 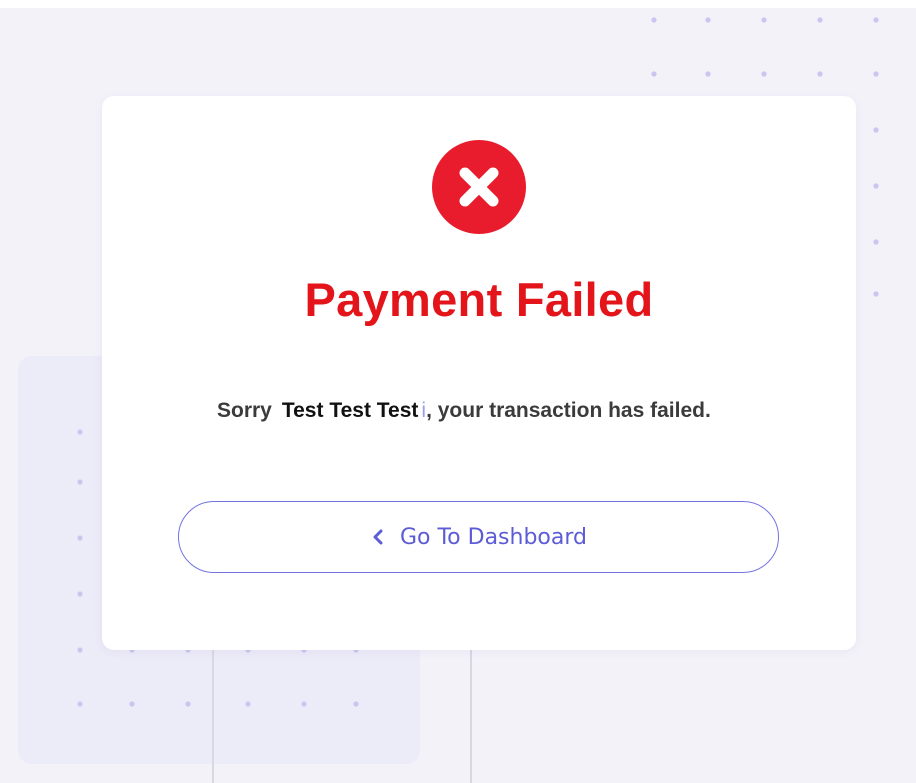 What do you see at coordinates (479, 299) in the screenshot?
I see `page-title: Payment Failed` at bounding box center [479, 299].